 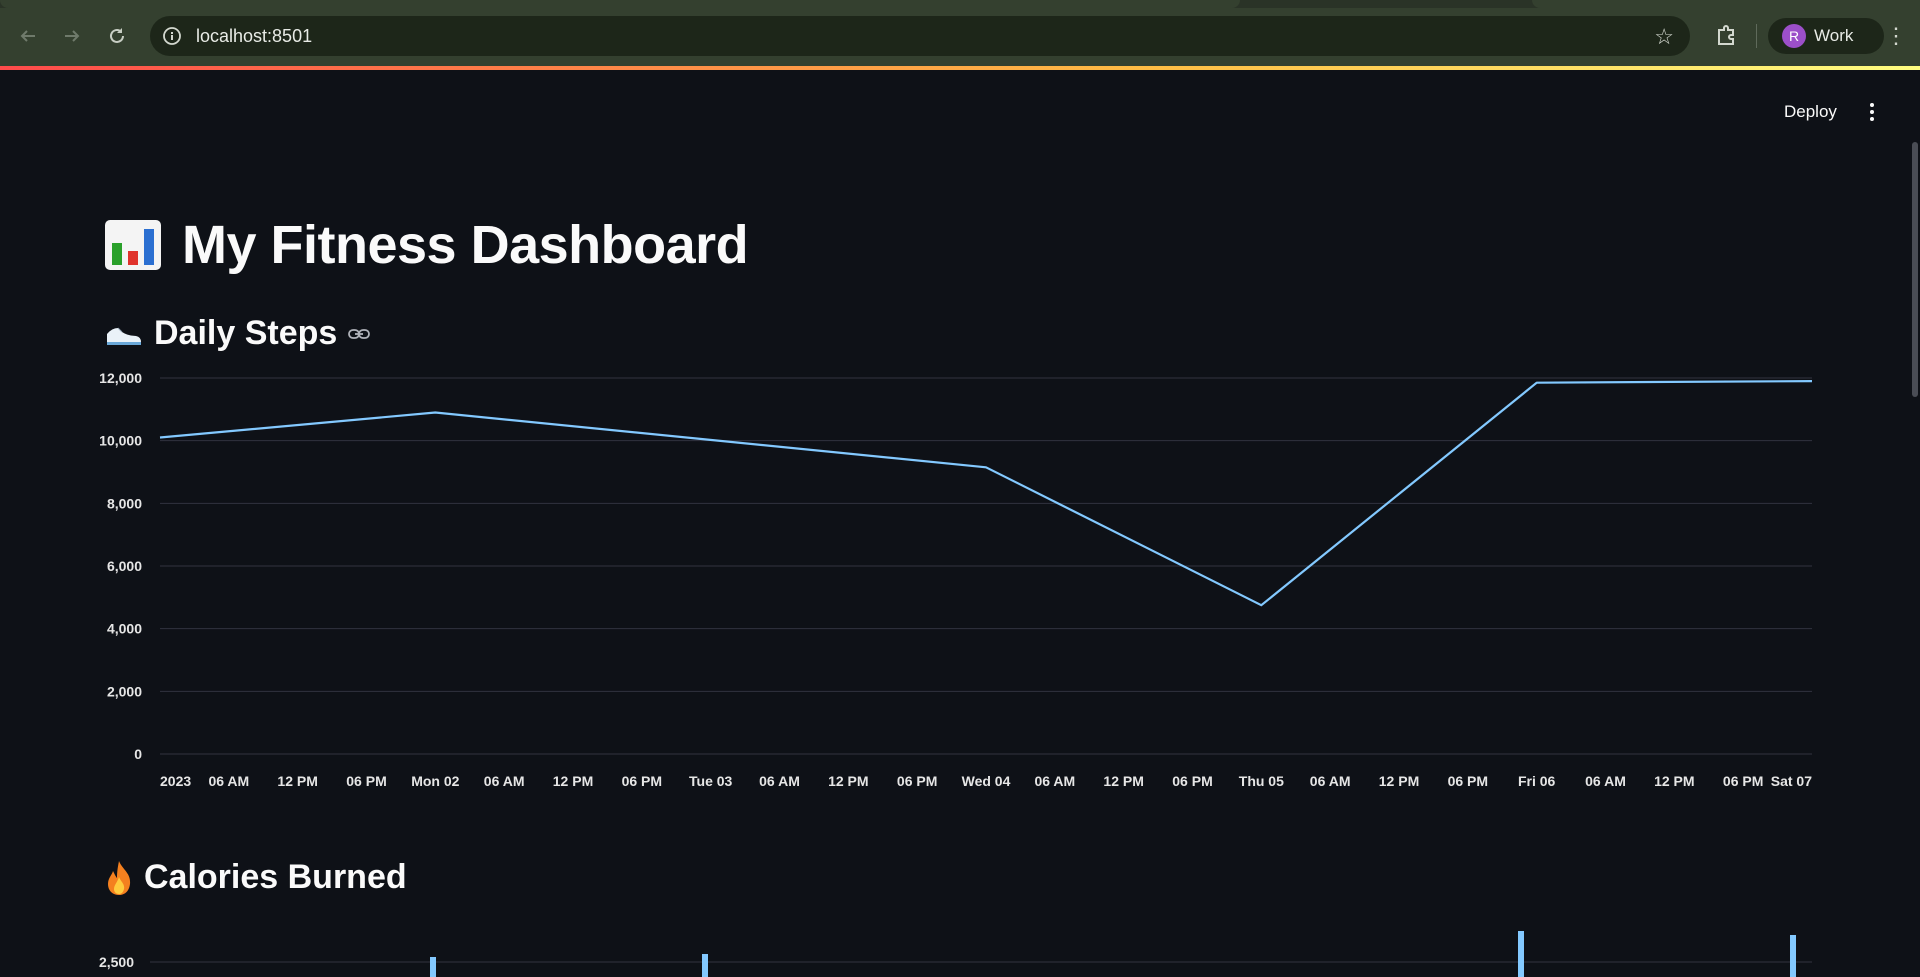 I want to click on x-tick-label: Mon 02, so click(x=435, y=781).